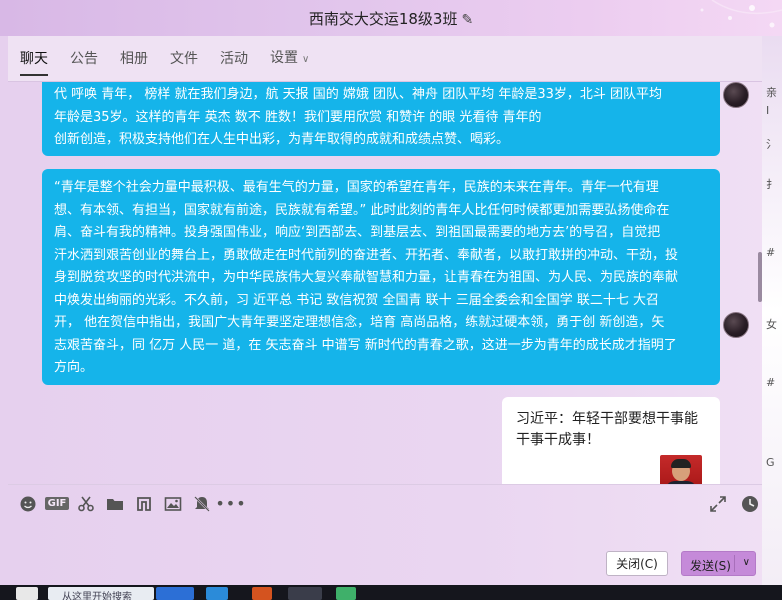  Describe the element at coordinates (173, 504) in the screenshot. I see `image-icon` at that location.